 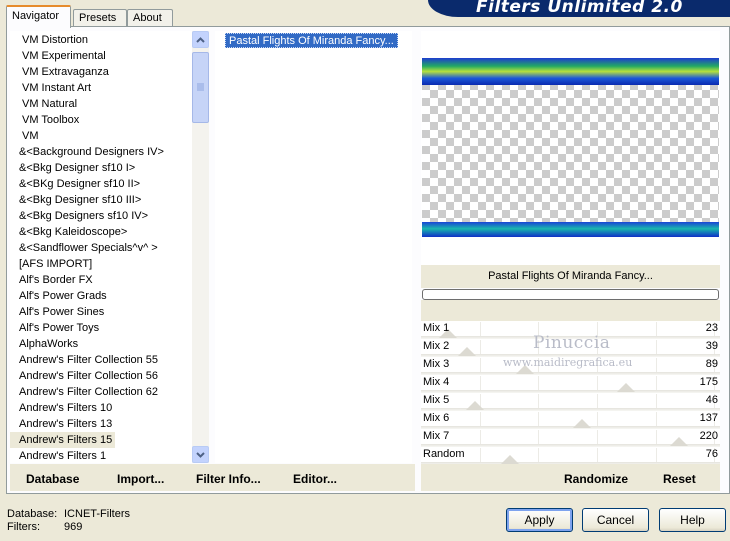 I want to click on category-item: Alf's Border FX, so click(x=53, y=280).